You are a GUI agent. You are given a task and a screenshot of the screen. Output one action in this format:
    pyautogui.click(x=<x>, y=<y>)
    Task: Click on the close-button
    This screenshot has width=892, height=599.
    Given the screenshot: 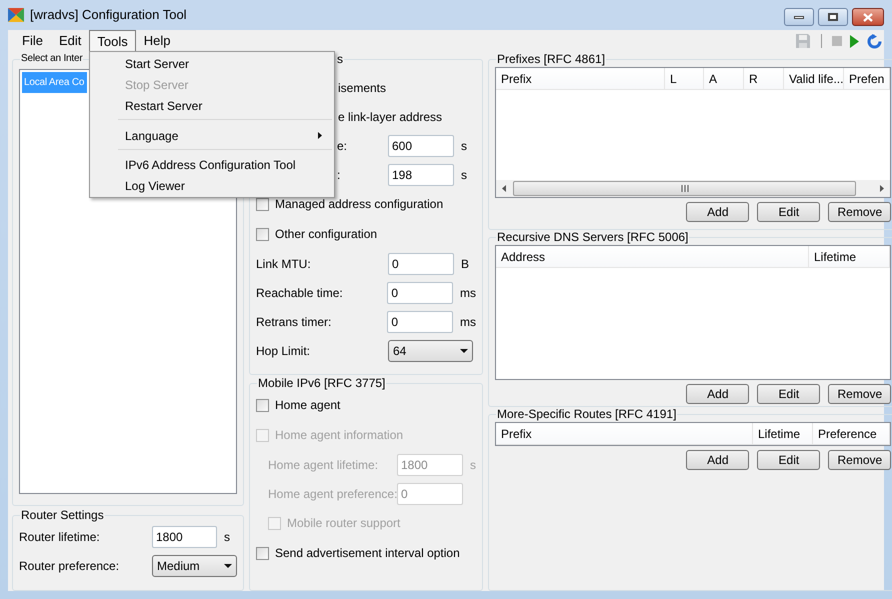 What is the action you would take?
    pyautogui.click(x=868, y=17)
    